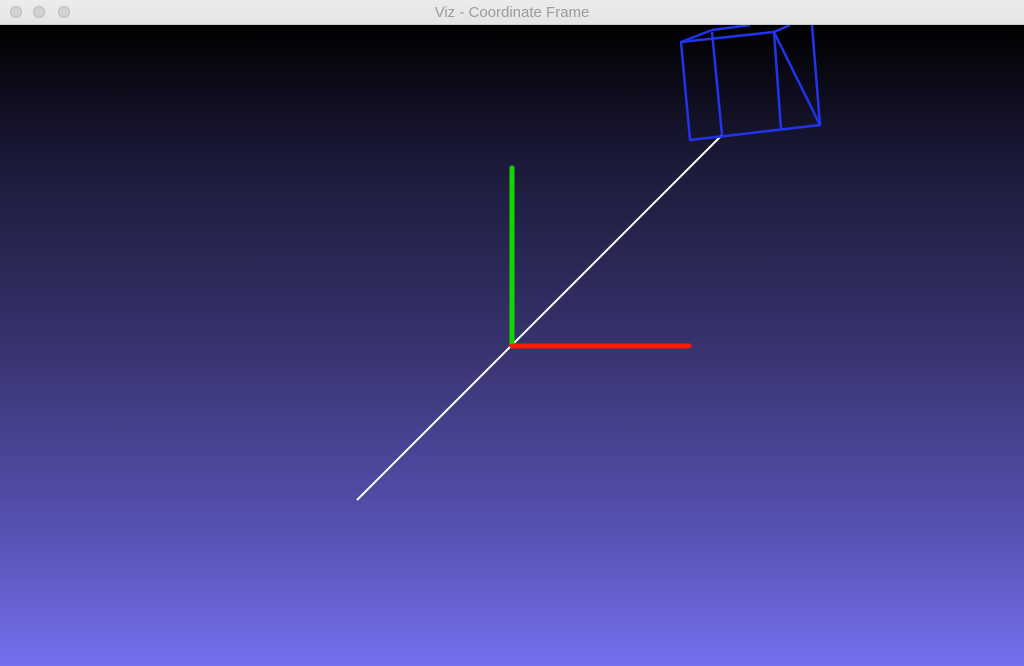 Image resolution: width=1024 pixels, height=666 pixels. I want to click on title-bar: Viz - Coordinate Frame, so click(512, 12).